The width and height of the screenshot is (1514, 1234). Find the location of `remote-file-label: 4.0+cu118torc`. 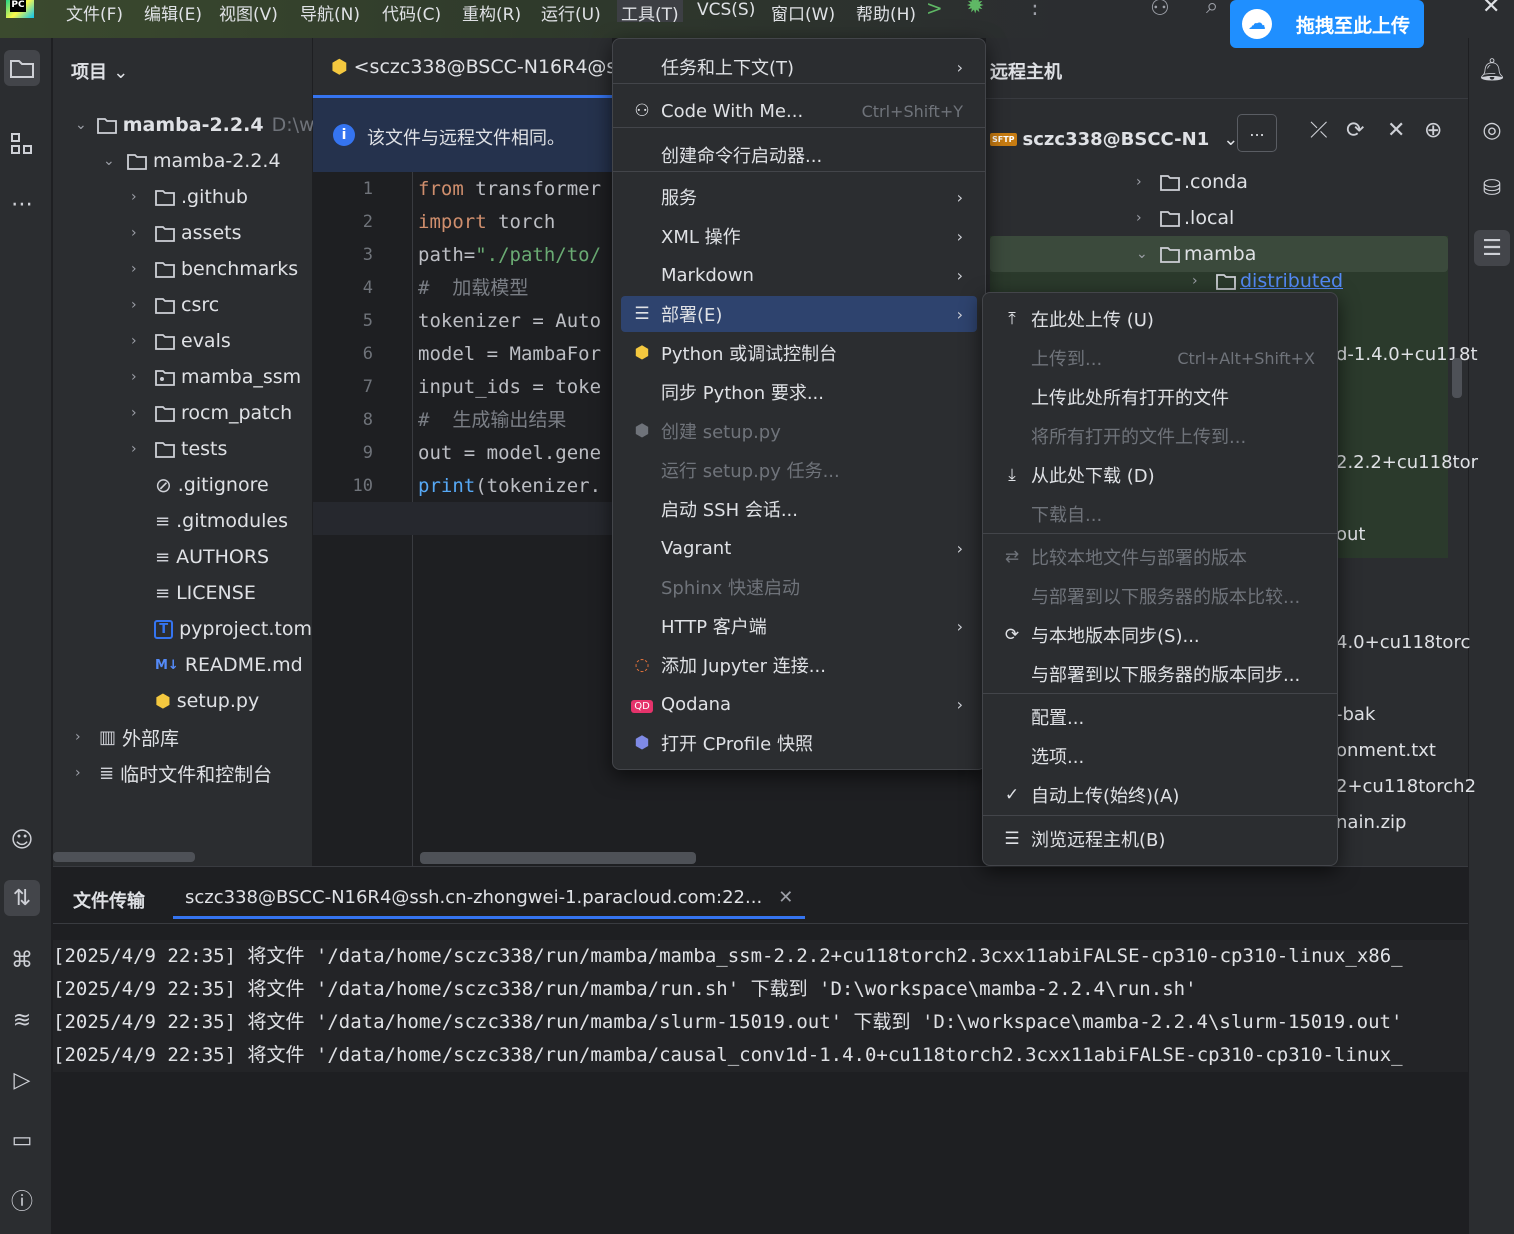

remote-file-label: 4.0+cu118torc is located at coordinates (1403, 642).